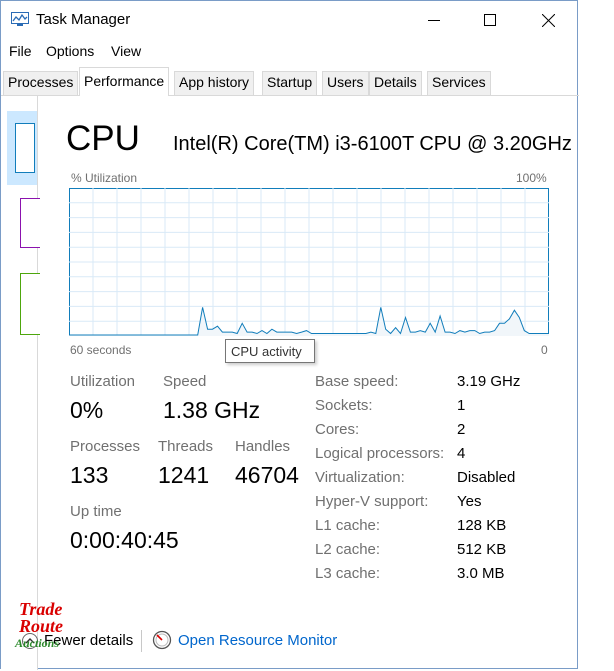 The image size is (614, 671). I want to click on minimize-icon, so click(434, 20).